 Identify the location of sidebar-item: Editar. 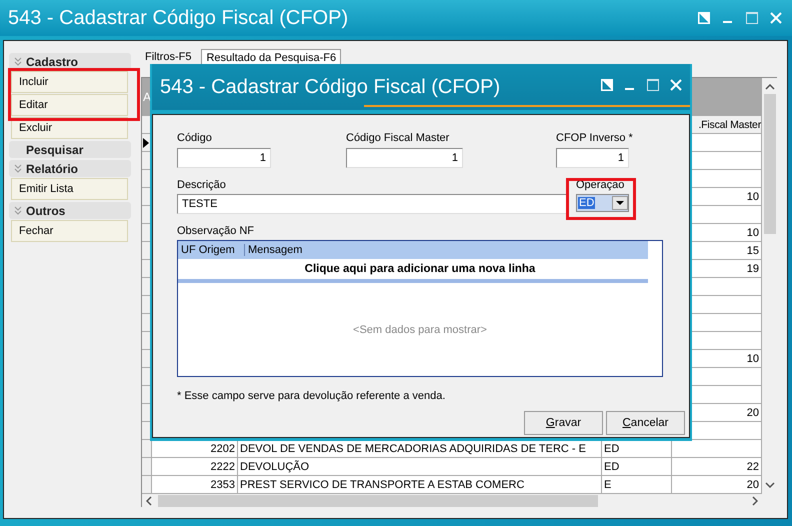
(69, 105).